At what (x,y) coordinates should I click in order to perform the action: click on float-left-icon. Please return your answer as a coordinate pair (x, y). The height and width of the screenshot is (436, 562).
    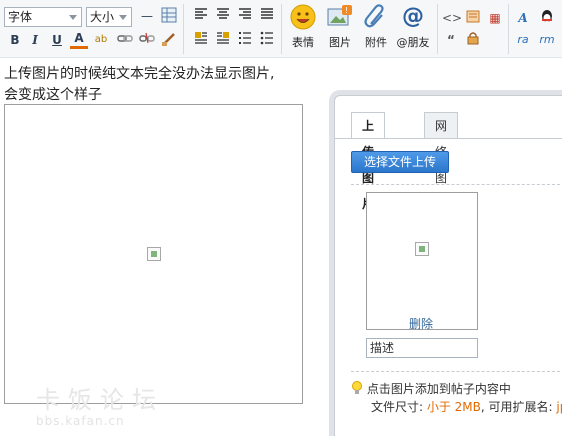
    Looking at the image, I should click on (201, 40).